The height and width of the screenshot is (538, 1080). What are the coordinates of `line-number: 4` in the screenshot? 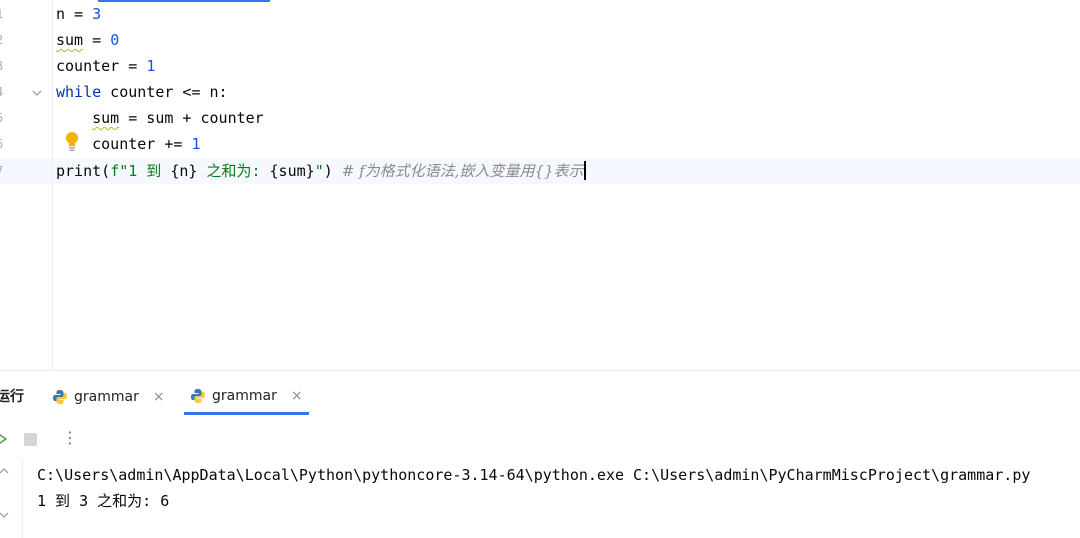 It's located at (3, 92).